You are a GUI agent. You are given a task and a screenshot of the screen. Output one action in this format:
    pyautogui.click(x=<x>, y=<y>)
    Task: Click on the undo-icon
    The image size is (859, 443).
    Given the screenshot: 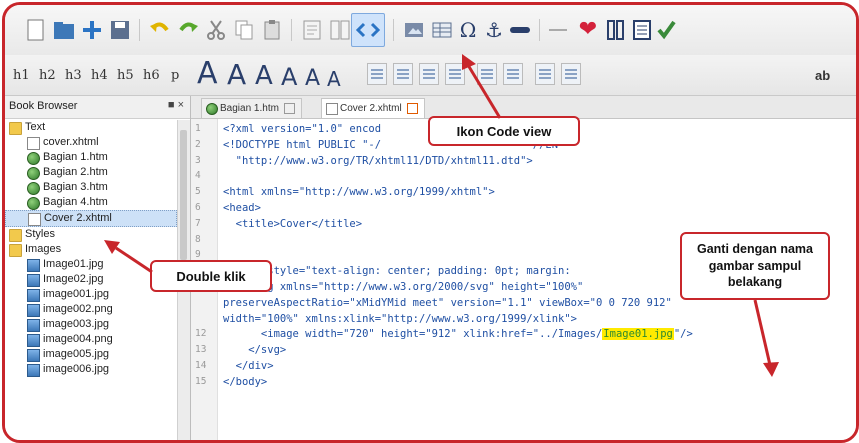 What is the action you would take?
    pyautogui.click(x=160, y=30)
    